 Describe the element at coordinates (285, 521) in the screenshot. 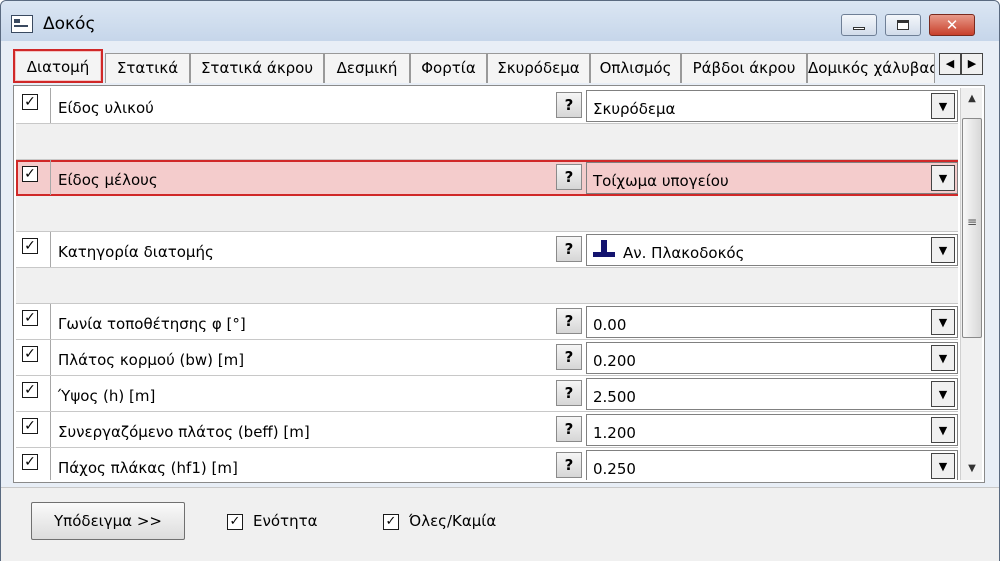

I see `unit-checkbox-label: Ενότητα` at that location.